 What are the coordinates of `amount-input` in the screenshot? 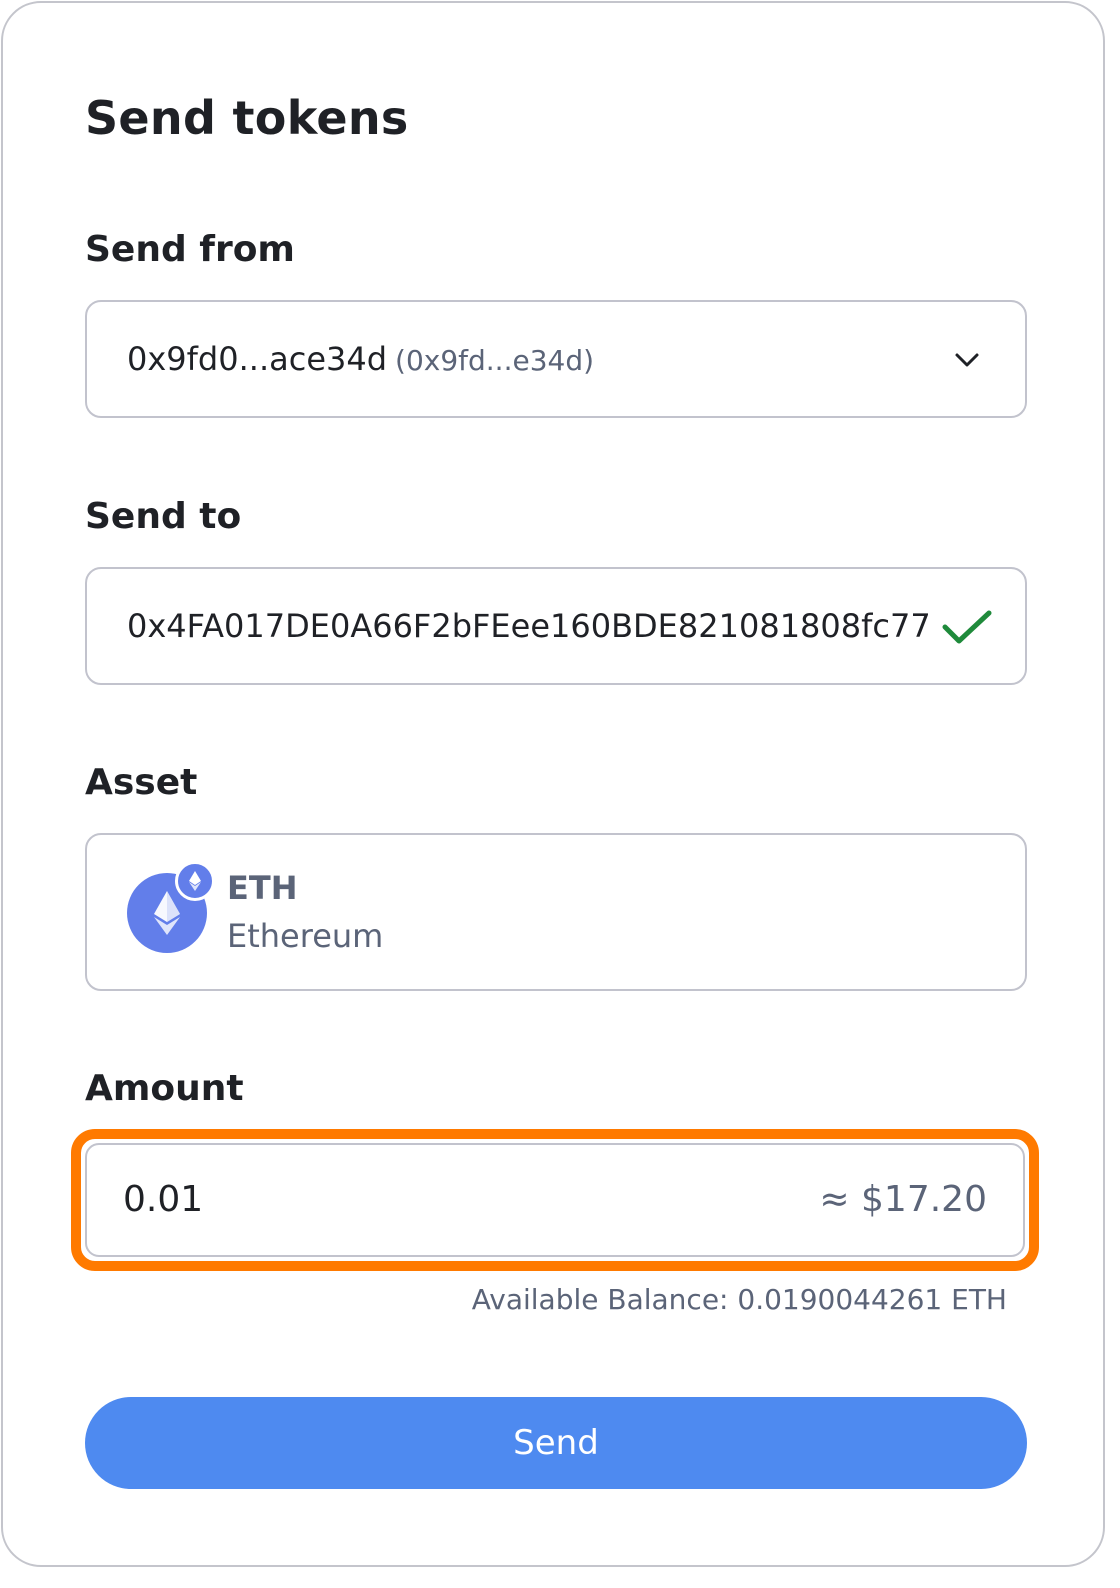 It's located at (423, 1199).